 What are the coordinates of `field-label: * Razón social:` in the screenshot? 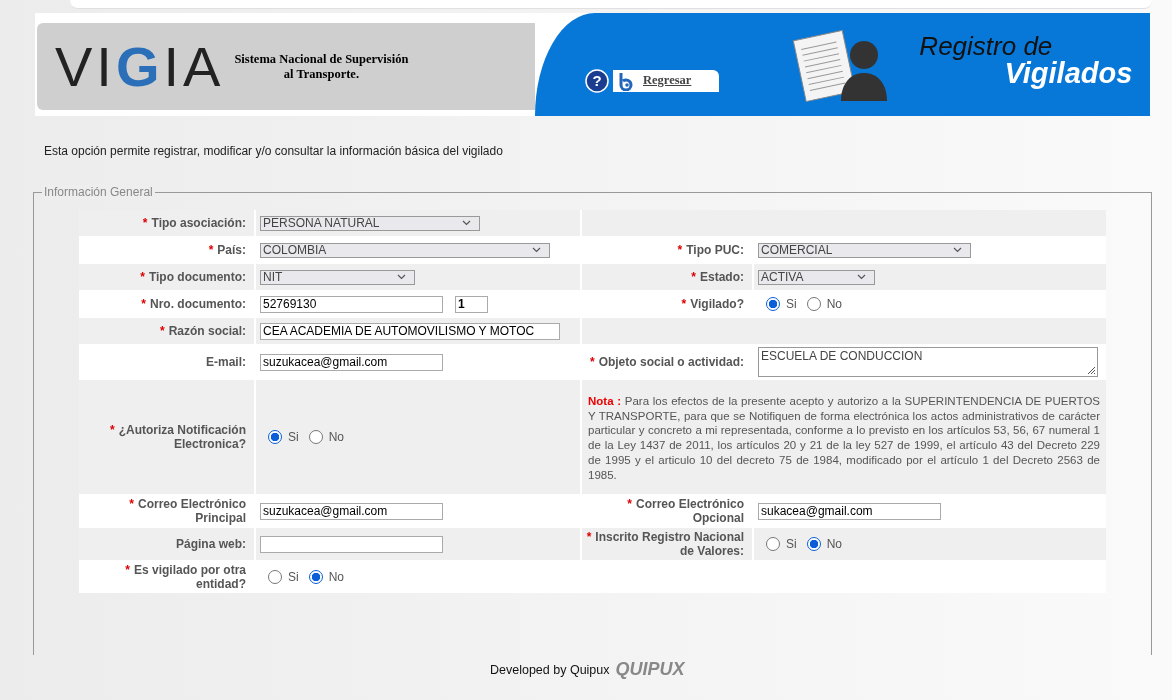 It's located at (202, 331).